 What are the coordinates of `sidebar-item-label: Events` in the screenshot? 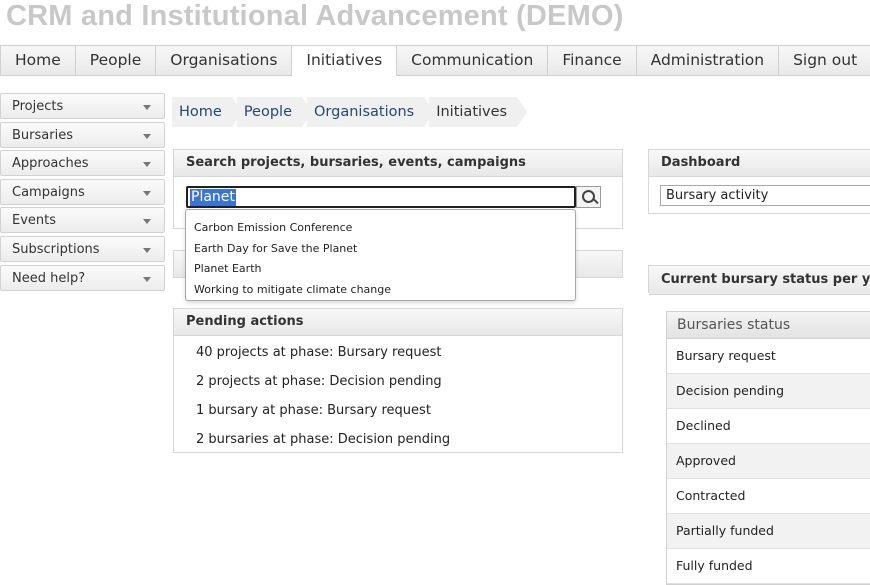 It's located at (34, 221).